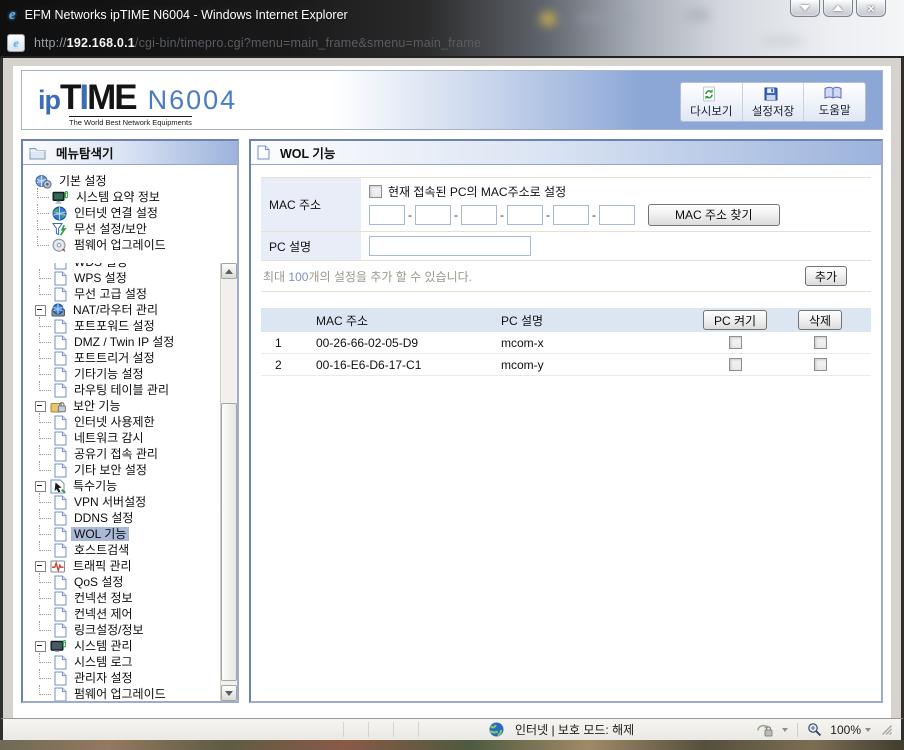 Image resolution: width=904 pixels, height=750 pixels. Describe the element at coordinates (130, 196) in the screenshot. I see `top-tree-item-1: 시스템 요약 정보` at that location.